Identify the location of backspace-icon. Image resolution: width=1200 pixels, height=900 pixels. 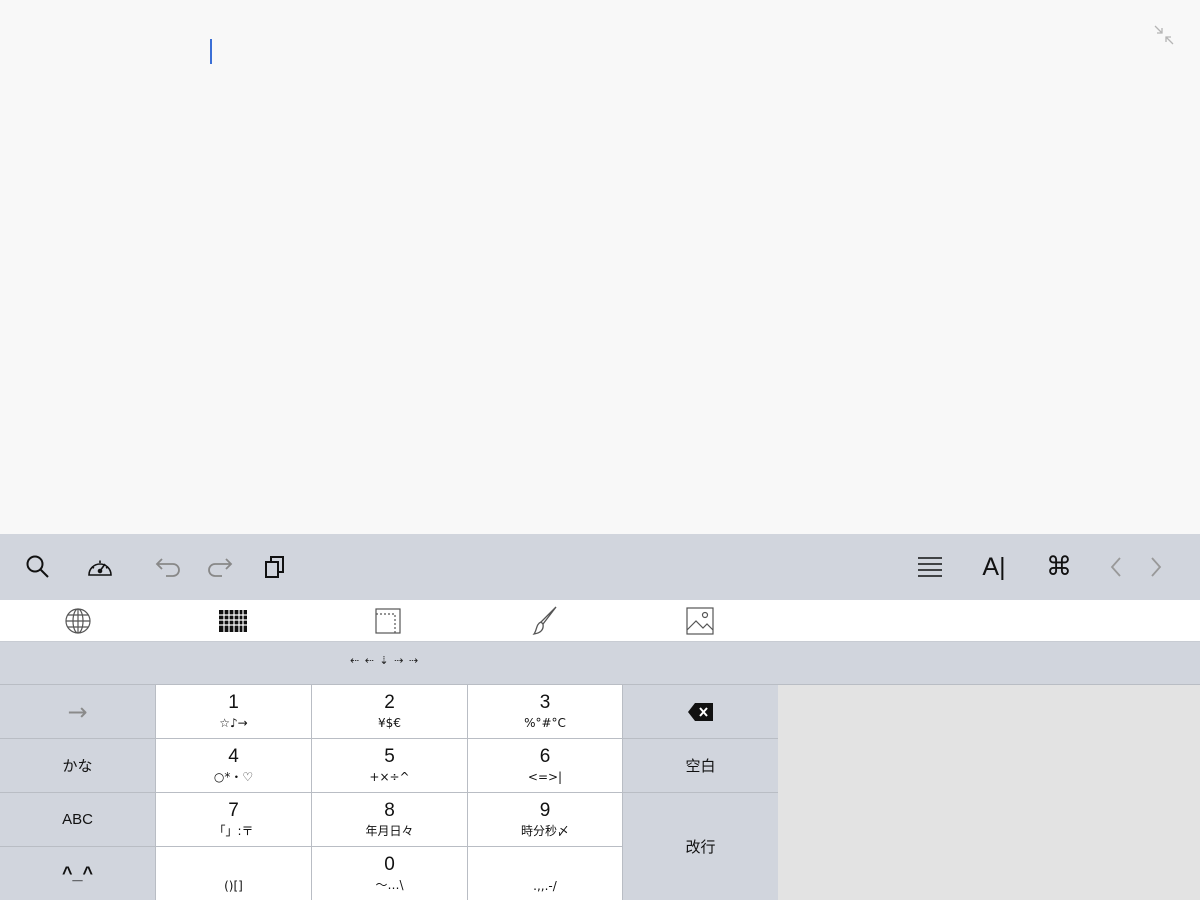
(700, 711).